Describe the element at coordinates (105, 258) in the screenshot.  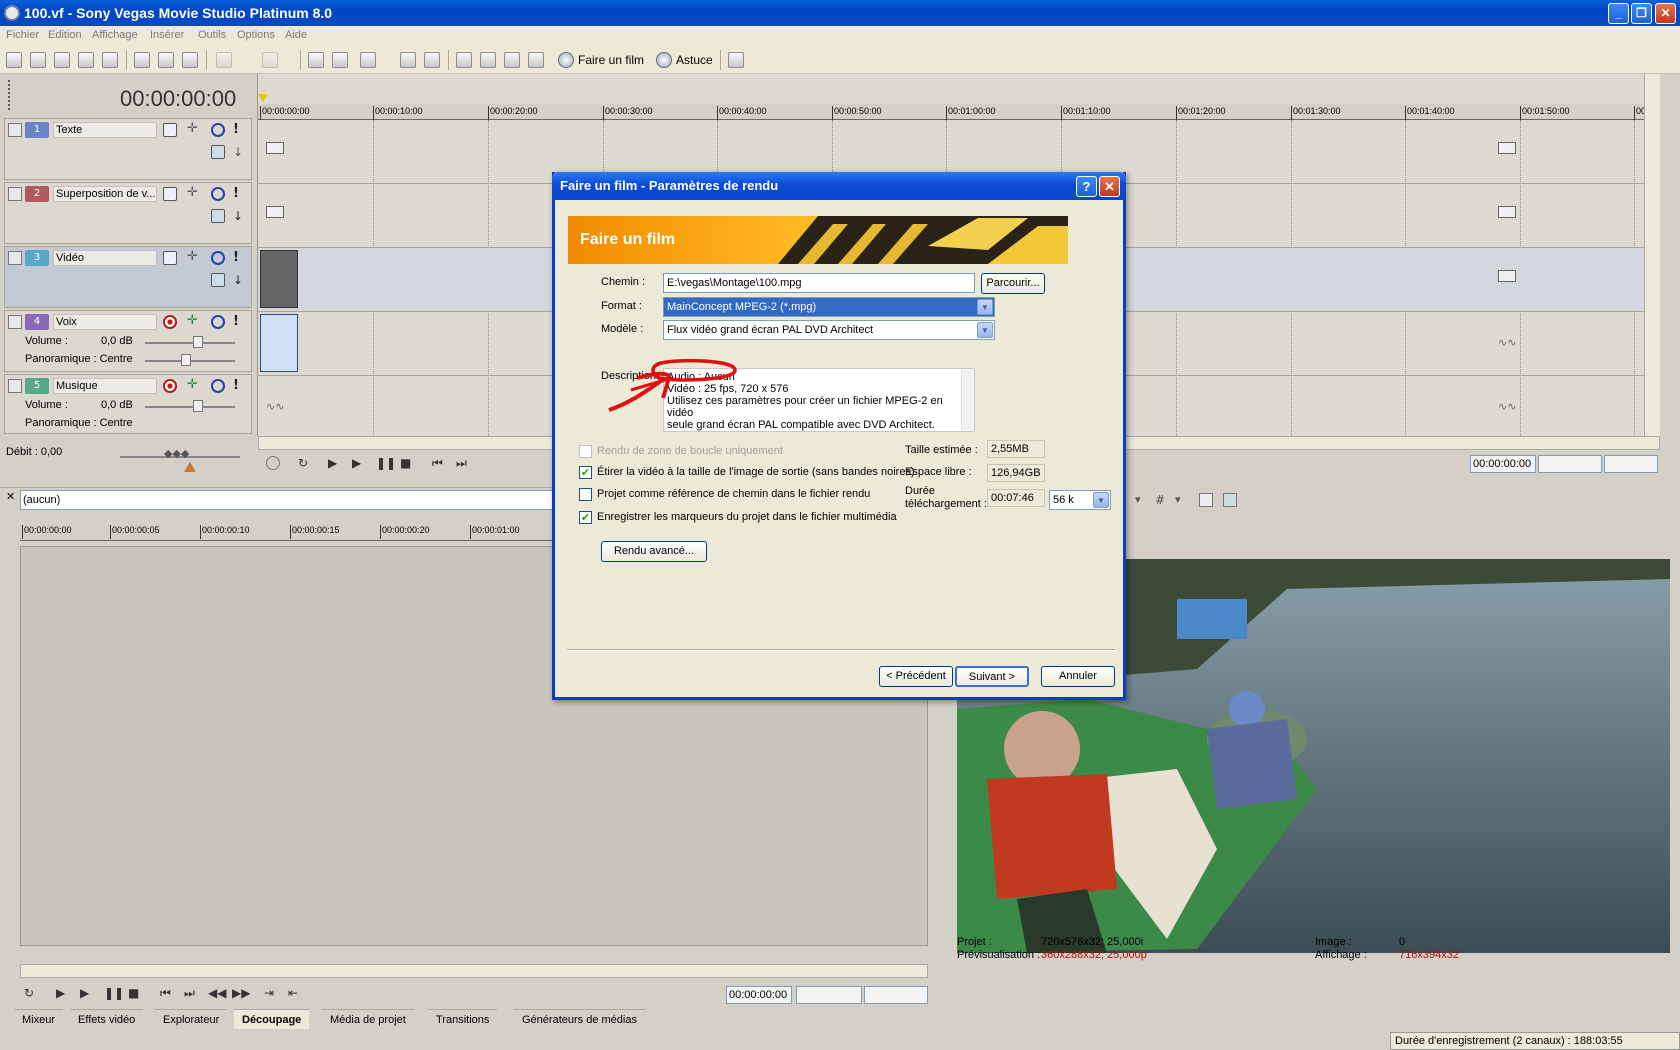
I see `track-name: Vidéo` at that location.